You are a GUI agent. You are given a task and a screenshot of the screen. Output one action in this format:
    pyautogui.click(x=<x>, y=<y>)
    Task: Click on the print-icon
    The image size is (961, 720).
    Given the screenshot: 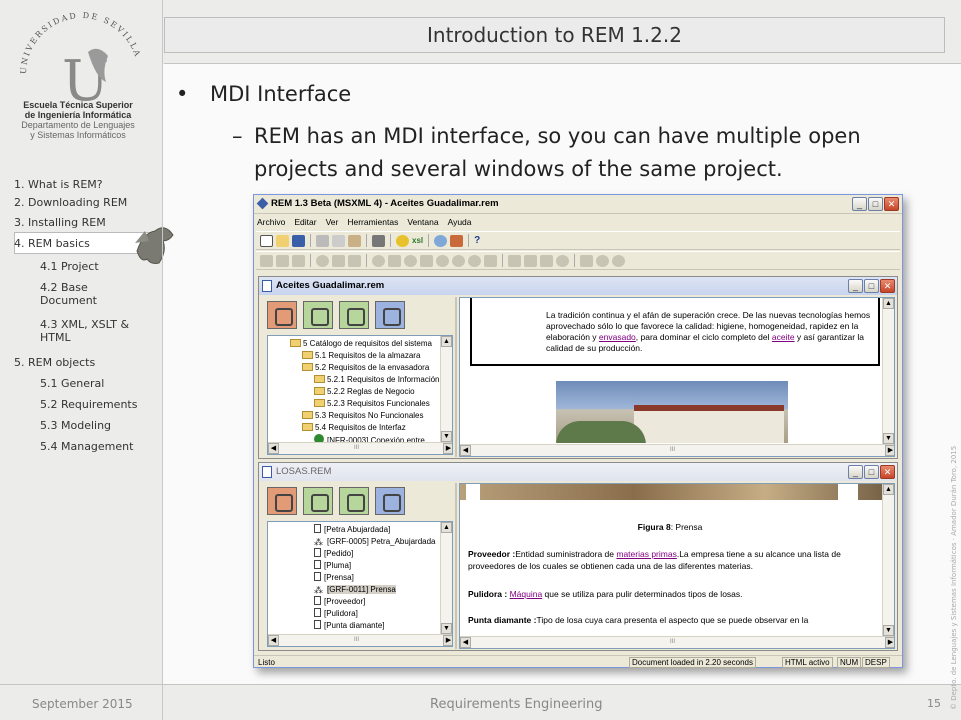 What is the action you would take?
    pyautogui.click(x=378, y=240)
    